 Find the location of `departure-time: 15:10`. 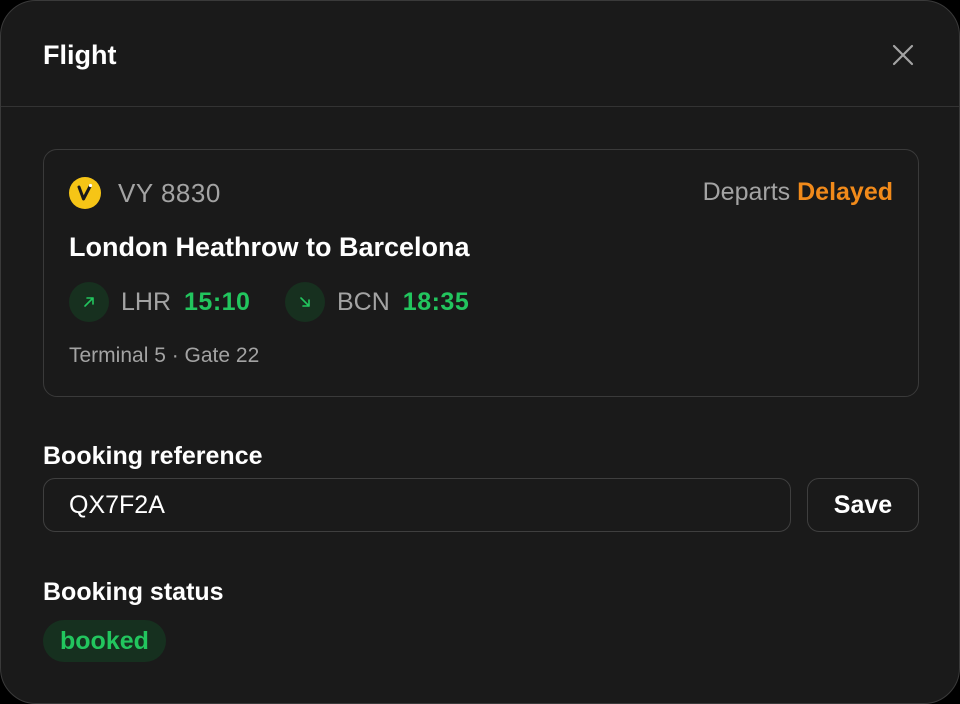

departure-time: 15:10 is located at coordinates (217, 301).